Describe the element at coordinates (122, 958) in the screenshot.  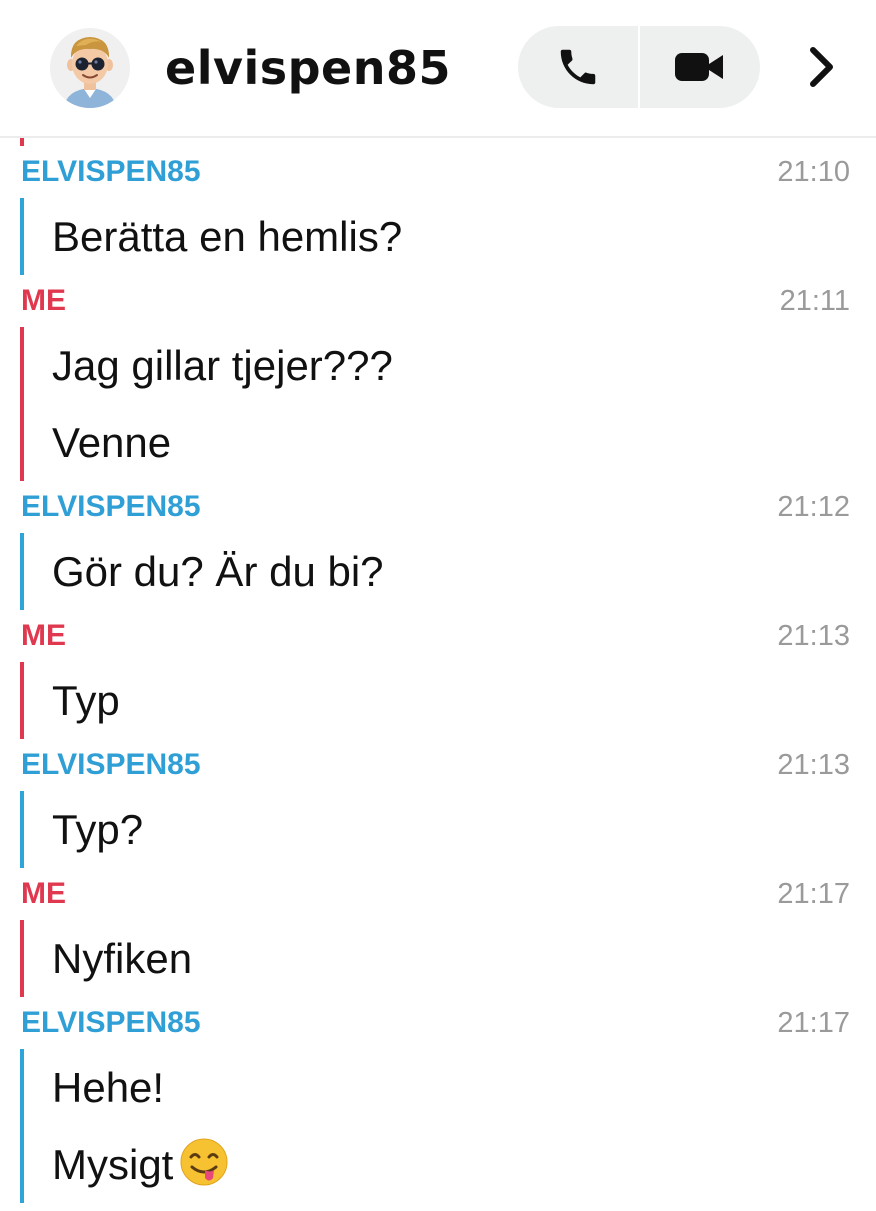
I see `message-text: Nyfiken` at that location.